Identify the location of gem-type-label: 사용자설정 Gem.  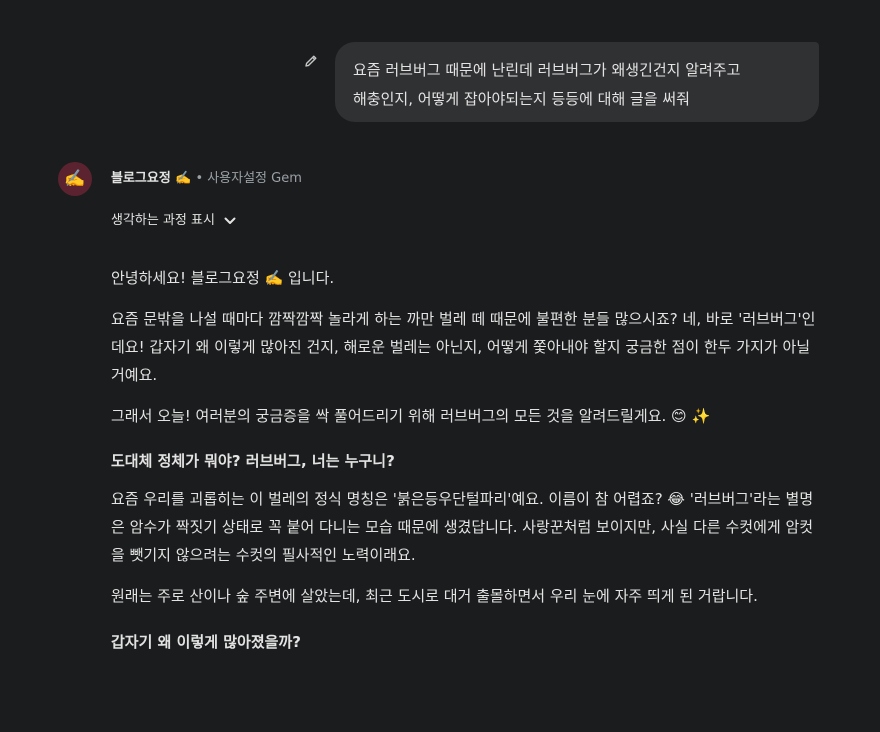
(254, 178).